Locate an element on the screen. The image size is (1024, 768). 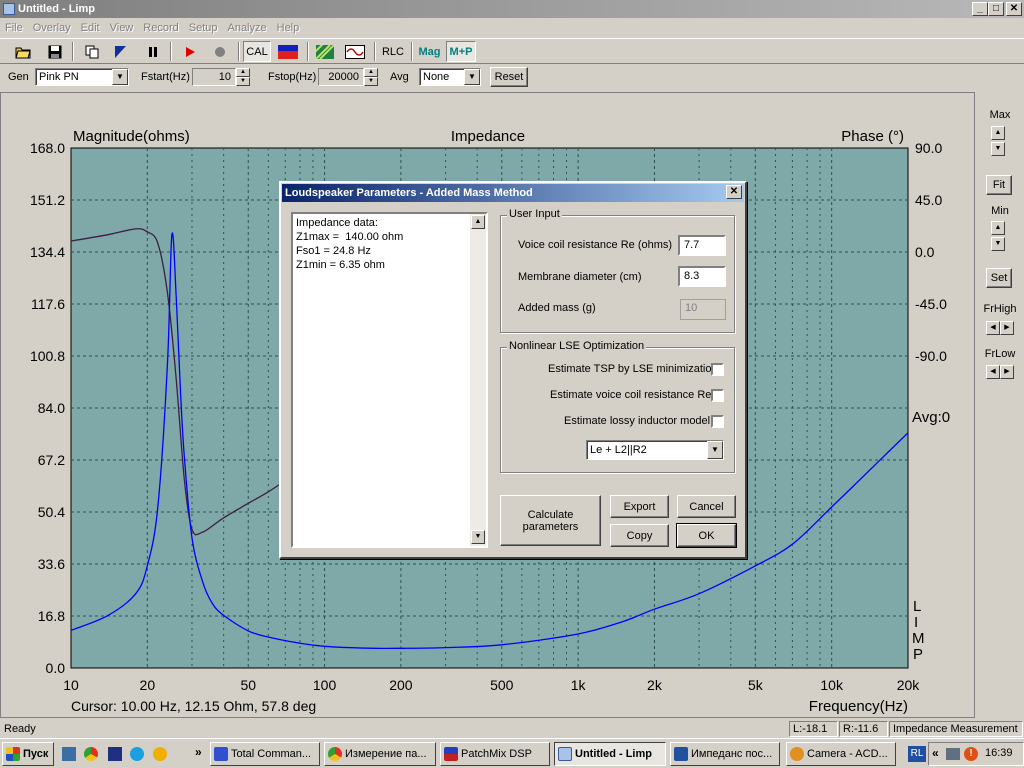
added-mass-input: 10 is located at coordinates (703, 309).